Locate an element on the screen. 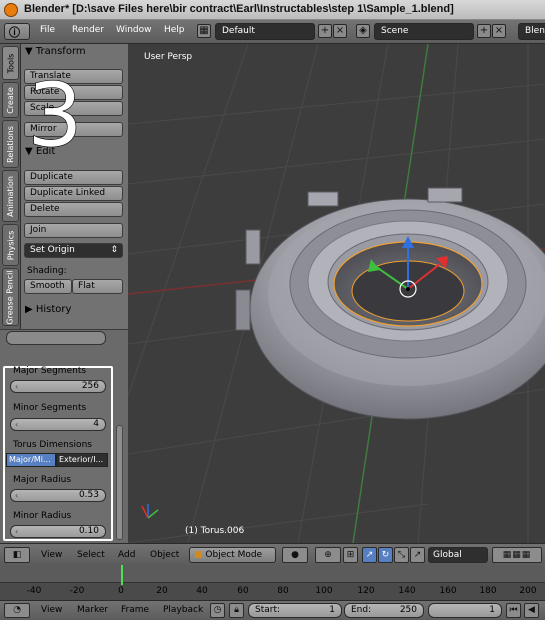 The width and height of the screenshot is (545, 620). orientation-icon: ↗ is located at coordinates (417, 555).